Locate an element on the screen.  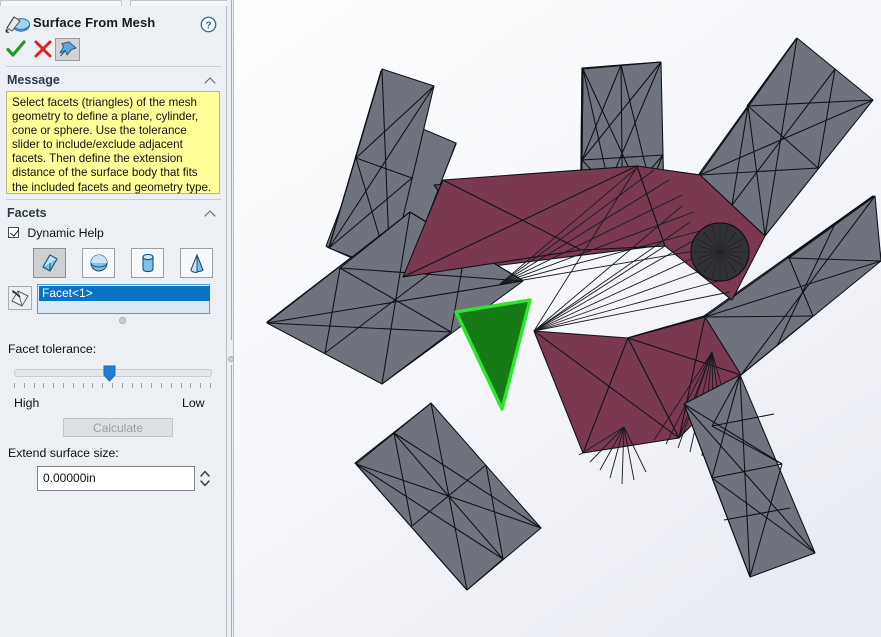
surface-from-mesh-icon is located at coordinates (17, 24).